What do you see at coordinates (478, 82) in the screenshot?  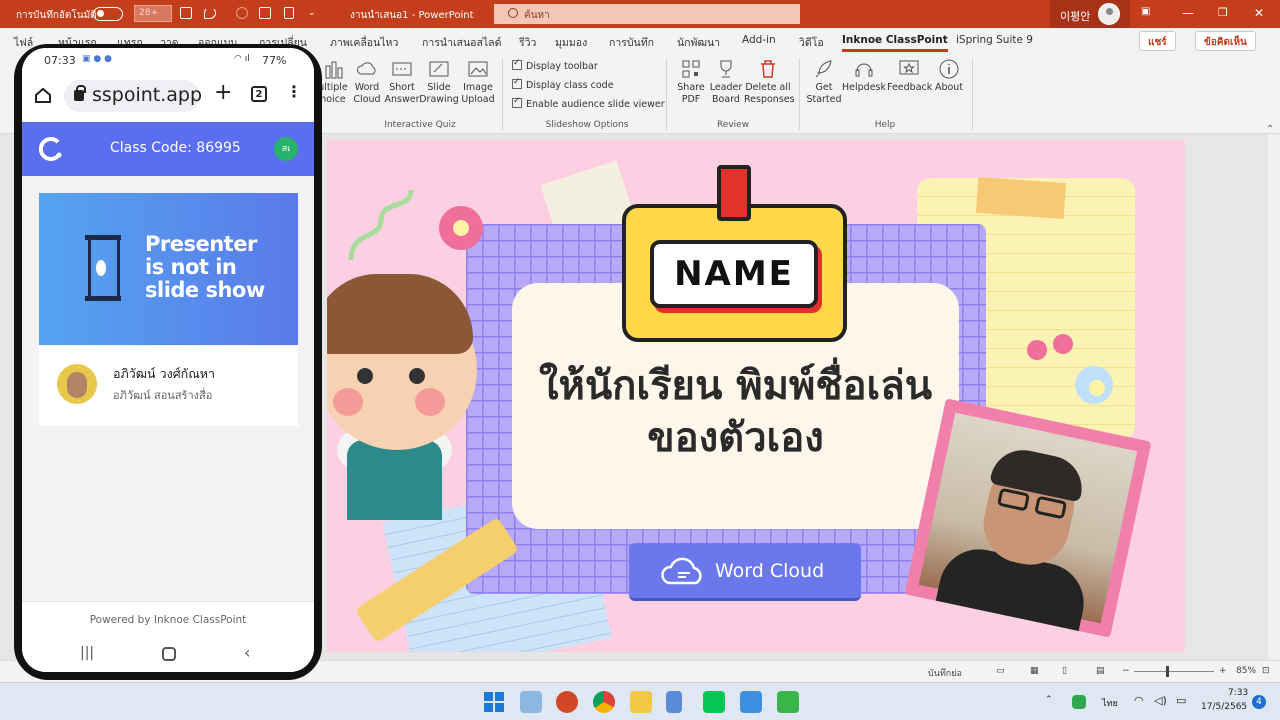 I see `image-upload-button: Image Upload` at bounding box center [478, 82].